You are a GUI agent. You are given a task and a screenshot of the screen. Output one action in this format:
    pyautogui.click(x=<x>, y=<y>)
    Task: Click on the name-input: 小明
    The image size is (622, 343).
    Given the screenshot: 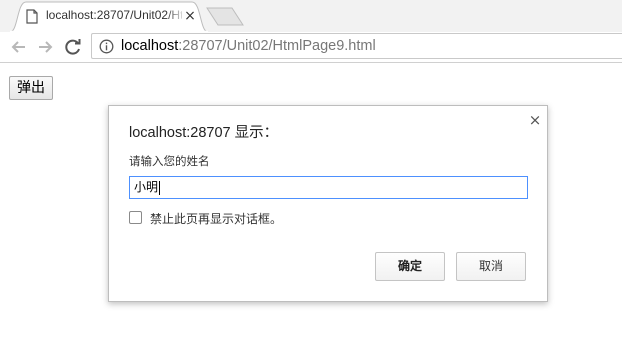 What is the action you would take?
    pyautogui.click(x=328, y=187)
    